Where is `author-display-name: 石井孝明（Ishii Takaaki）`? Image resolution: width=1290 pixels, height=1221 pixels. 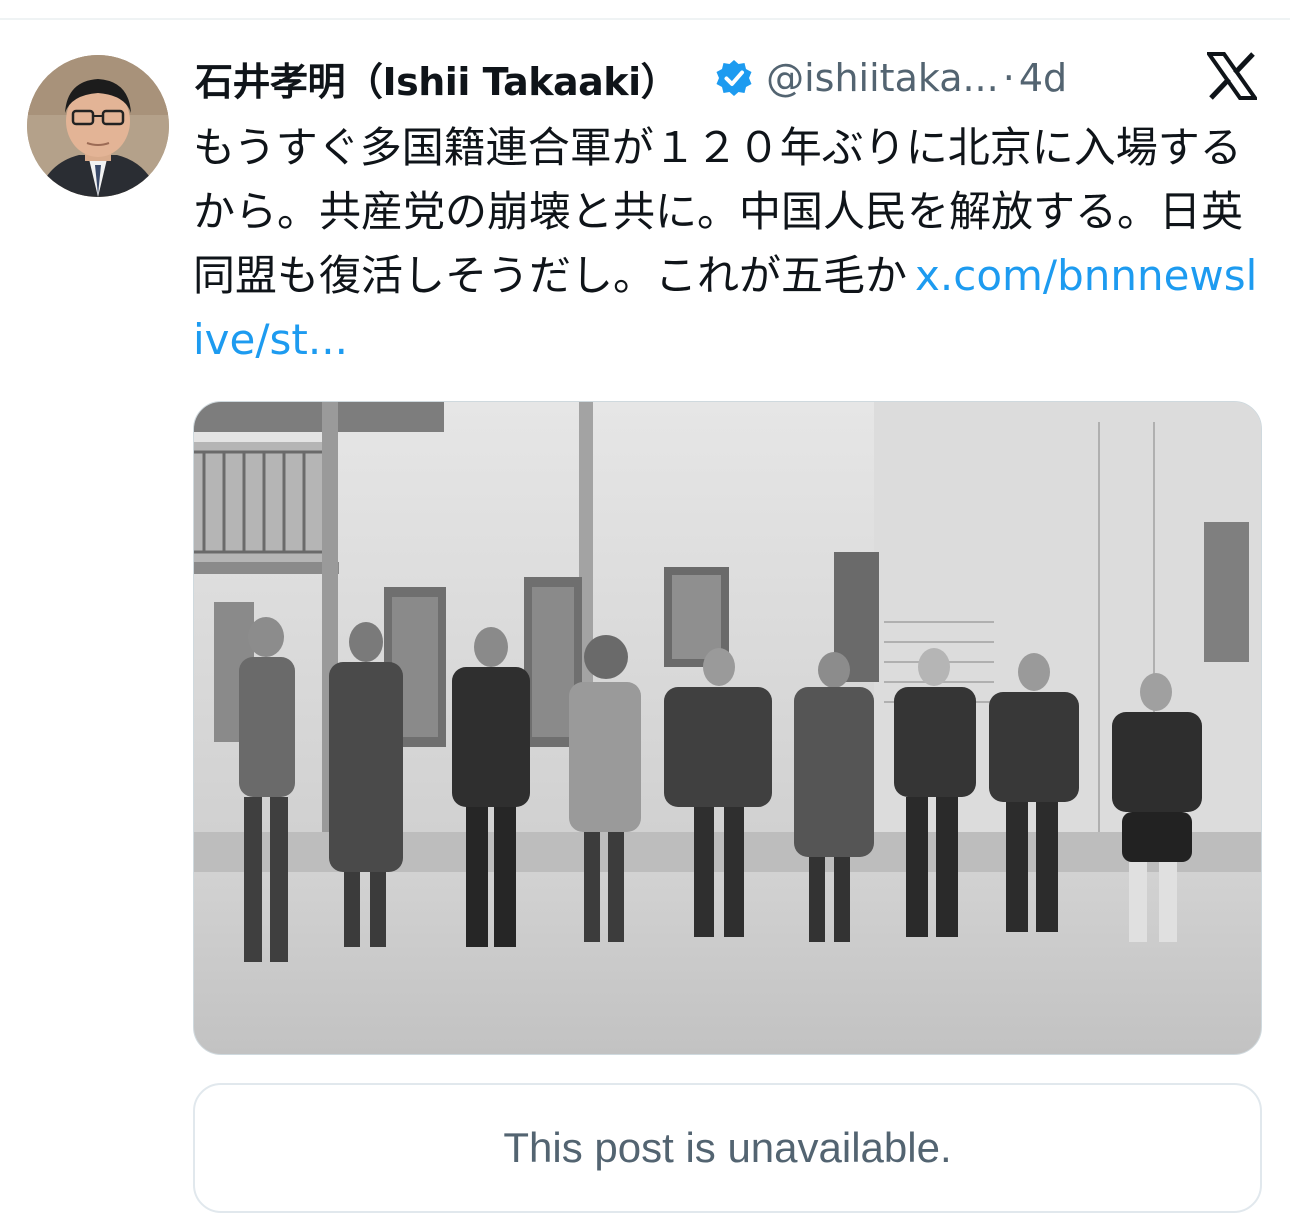 author-display-name: 石井孝明（Ishii Takaaki） is located at coordinates (437, 78).